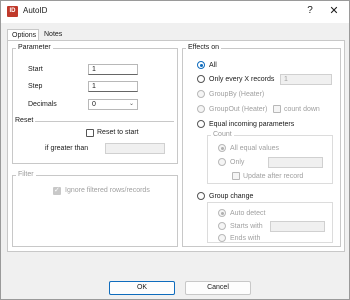 Image resolution: width=350 pixels, height=300 pixels. What do you see at coordinates (222, 148) in the screenshot?
I see `all-equal-radio` at bounding box center [222, 148].